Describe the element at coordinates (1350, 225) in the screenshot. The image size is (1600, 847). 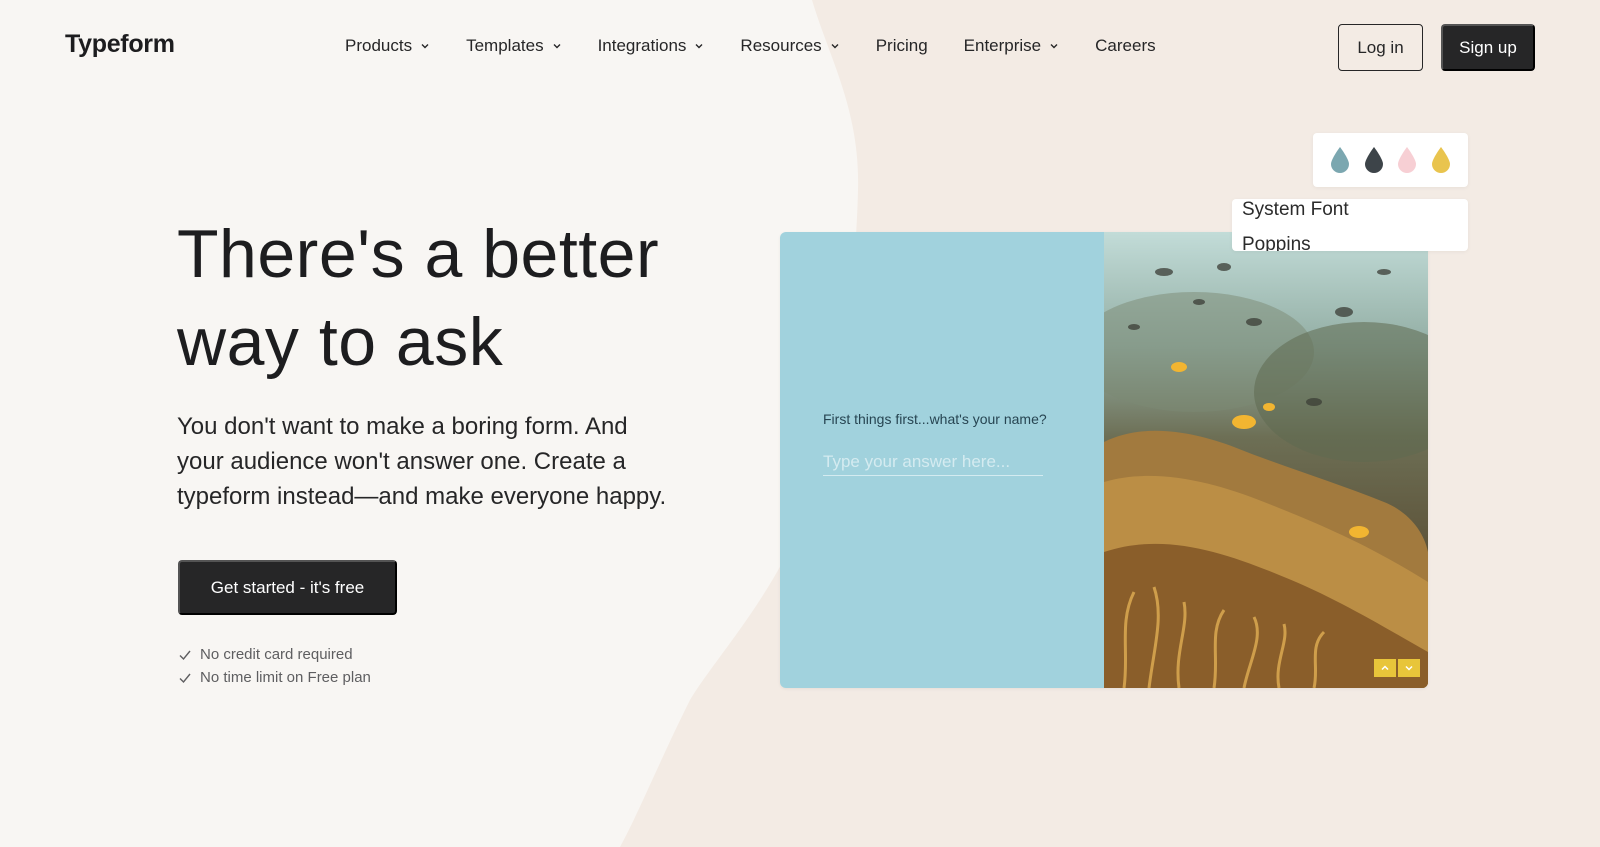
I see `font-picker: System Font Poppins` at that location.